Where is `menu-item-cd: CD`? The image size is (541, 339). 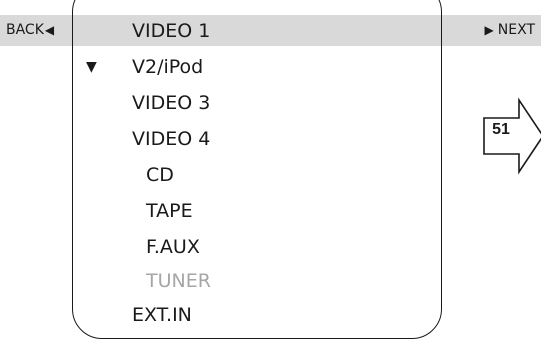 menu-item-cd: CD is located at coordinates (160, 175).